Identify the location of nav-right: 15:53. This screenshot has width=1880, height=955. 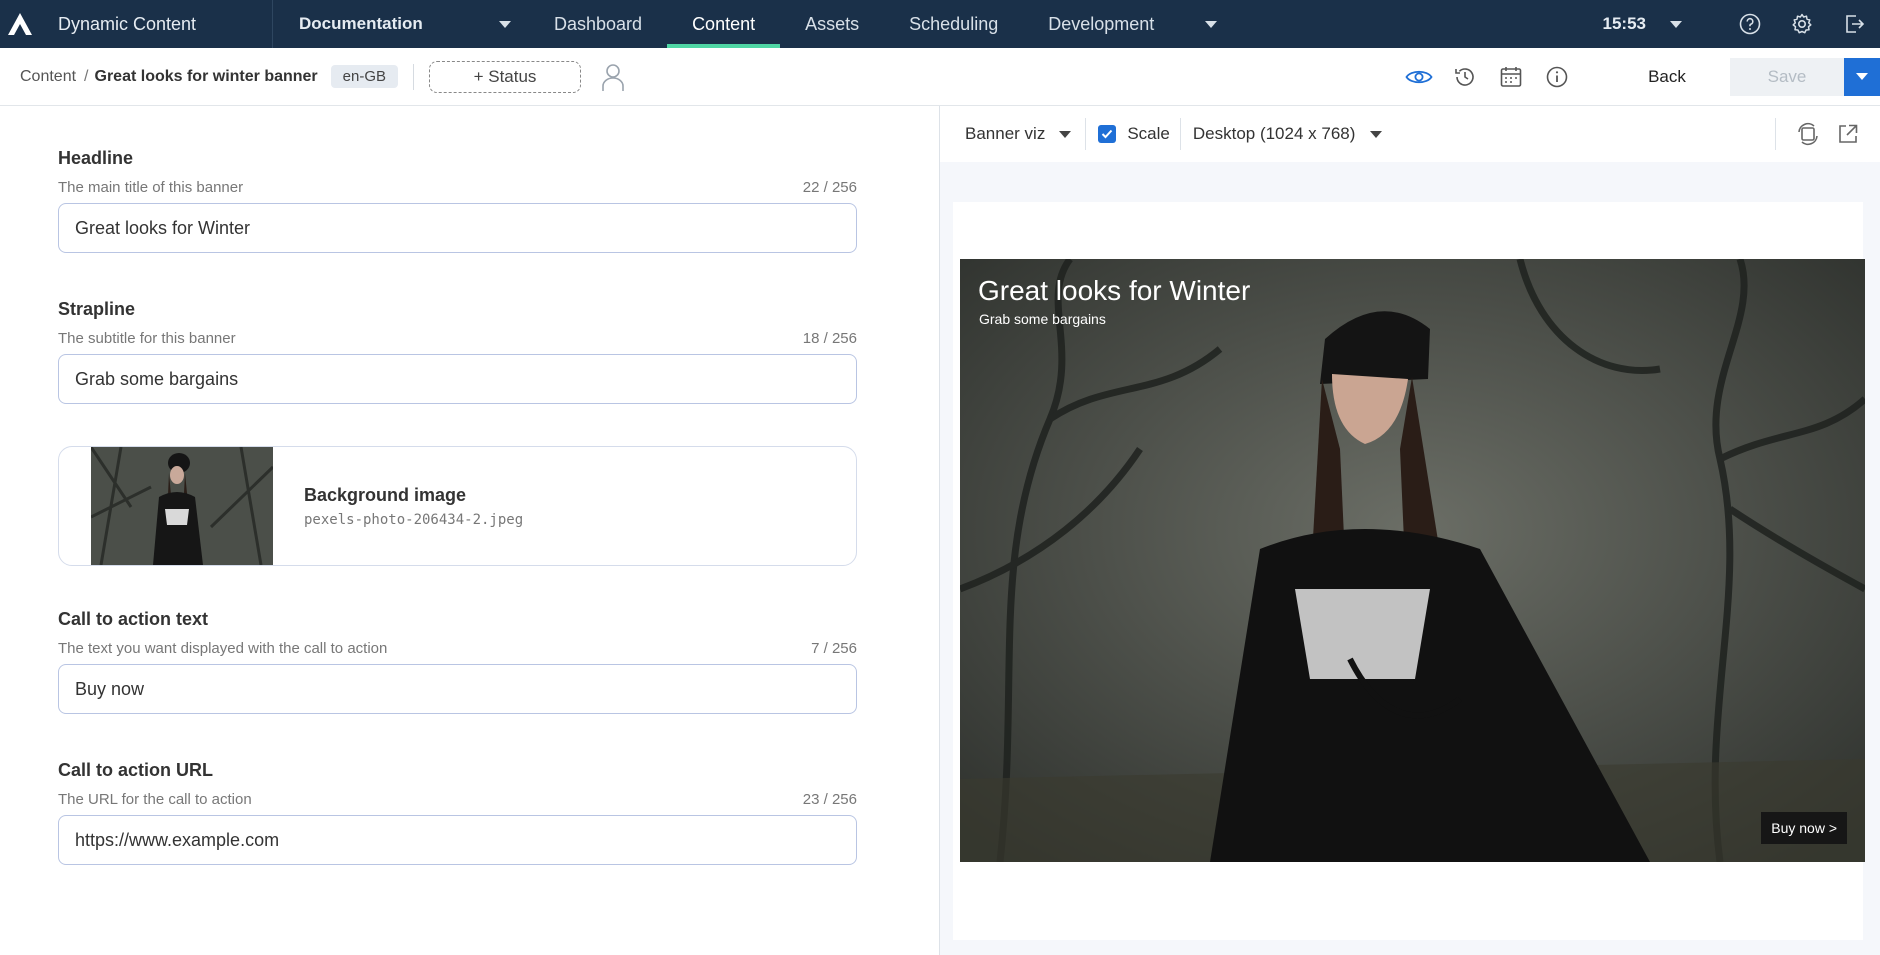
(1741, 24).